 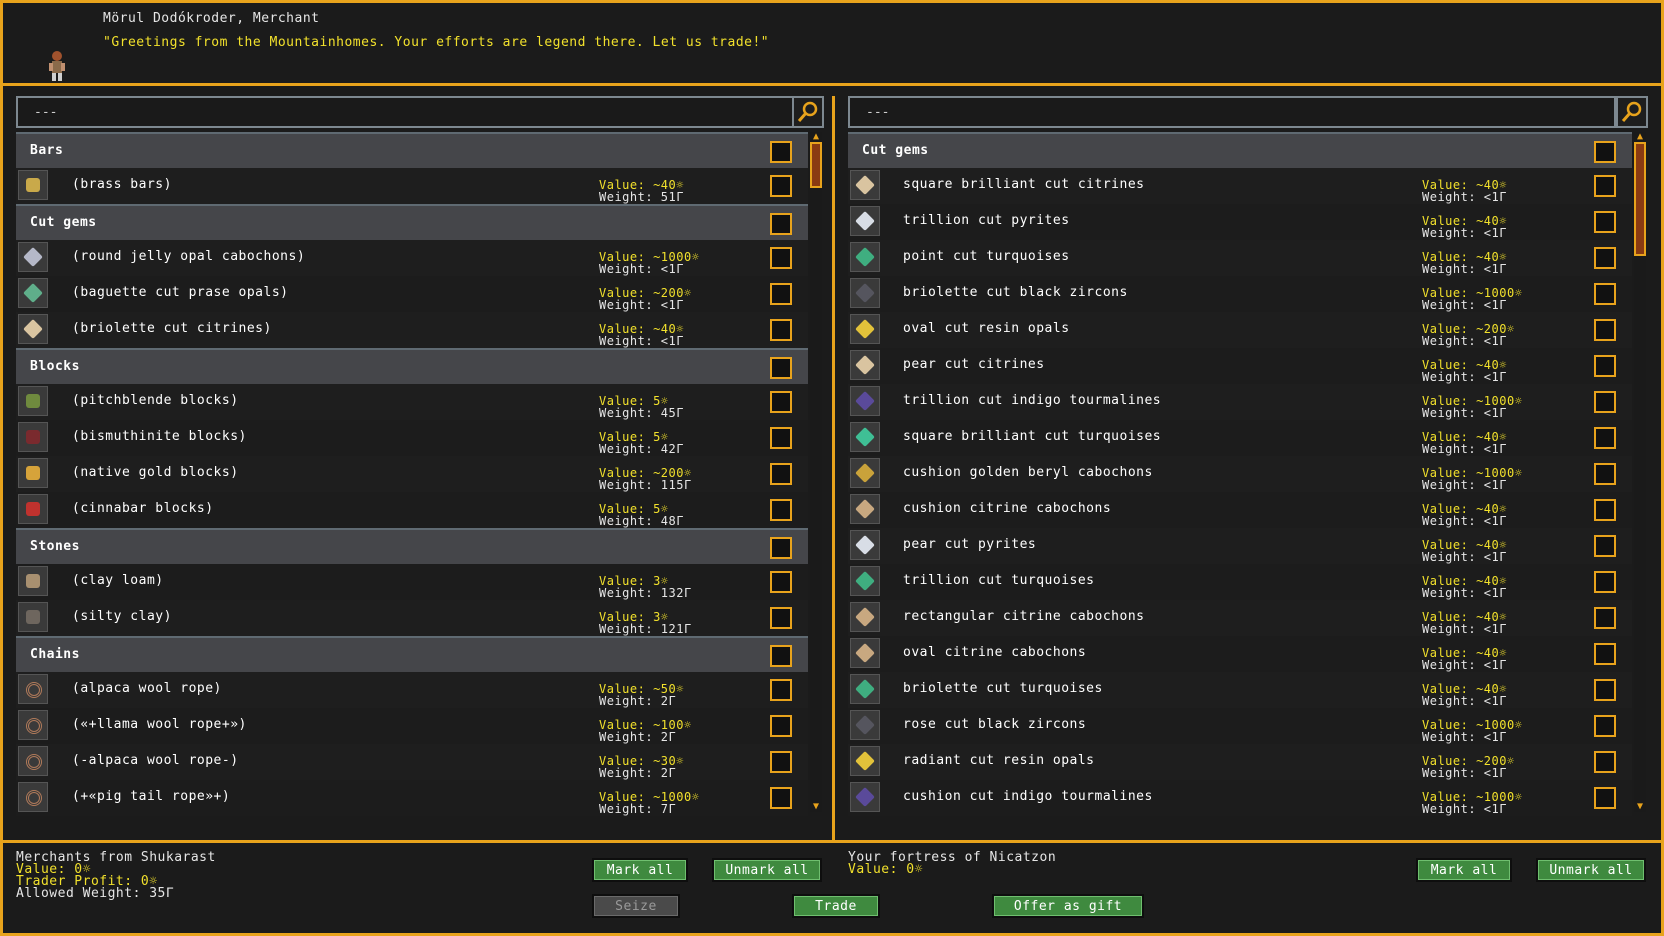 I want to click on fortress-search-box, so click(x=1232, y=112).